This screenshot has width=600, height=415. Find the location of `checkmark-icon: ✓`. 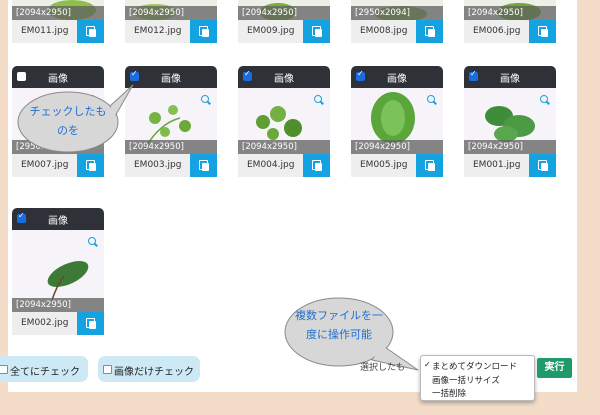

checkmark-icon: ✓ is located at coordinates (427, 364).